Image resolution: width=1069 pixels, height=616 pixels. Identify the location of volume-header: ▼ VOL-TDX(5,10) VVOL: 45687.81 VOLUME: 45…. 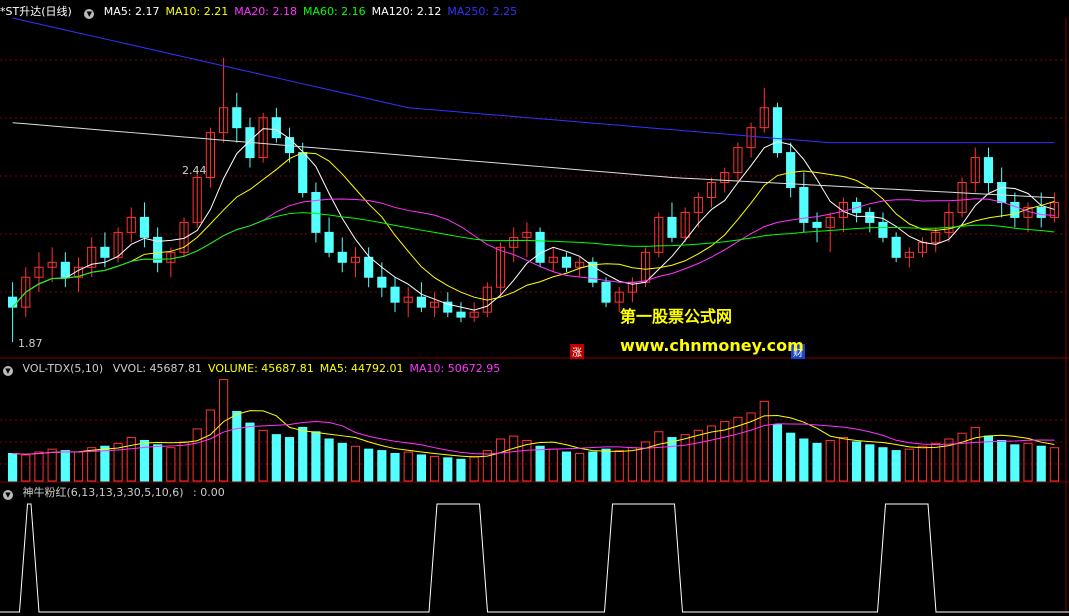
(256, 368).